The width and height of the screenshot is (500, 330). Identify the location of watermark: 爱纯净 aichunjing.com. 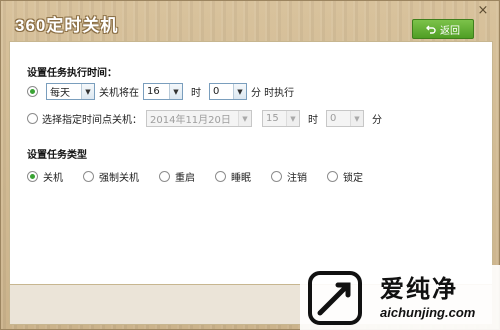
(400, 297).